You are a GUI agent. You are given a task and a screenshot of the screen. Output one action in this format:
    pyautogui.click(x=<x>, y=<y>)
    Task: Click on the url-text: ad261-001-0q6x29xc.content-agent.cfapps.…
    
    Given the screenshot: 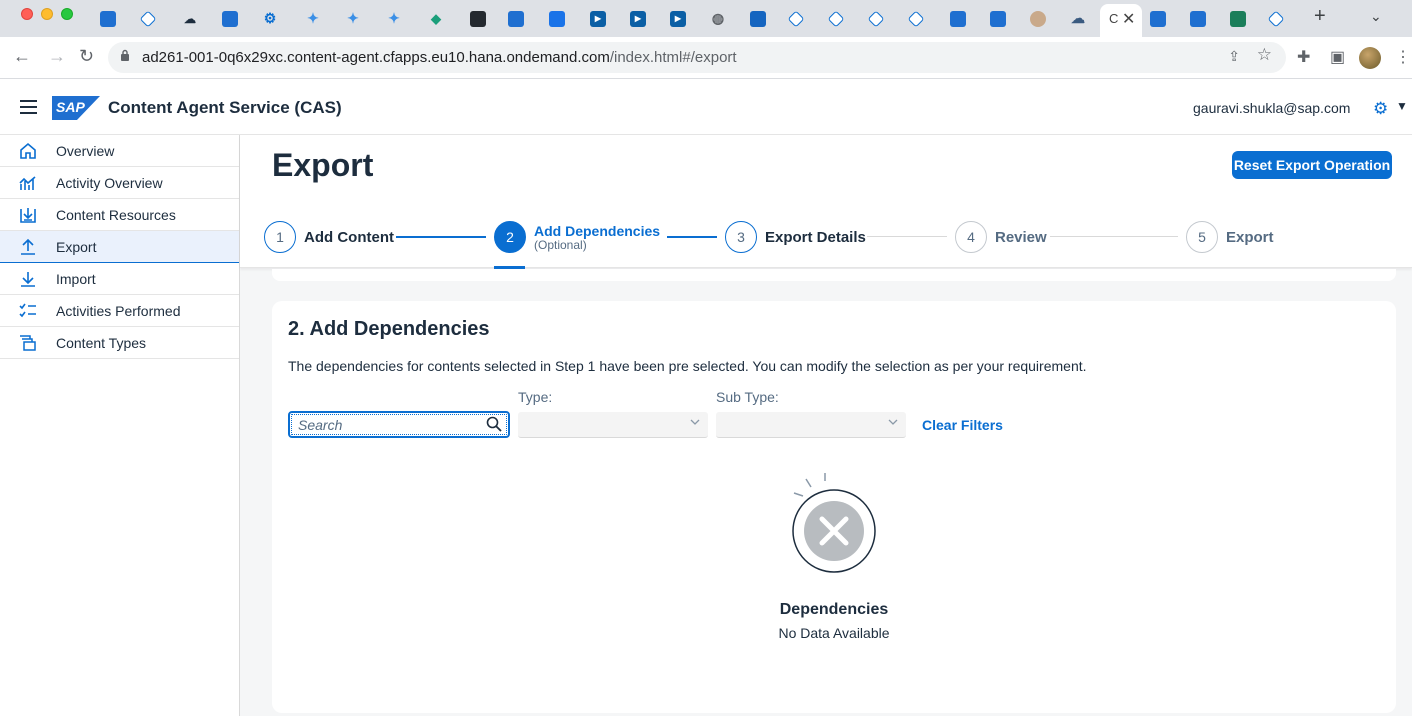 What is the action you would take?
    pyautogui.click(x=439, y=57)
    